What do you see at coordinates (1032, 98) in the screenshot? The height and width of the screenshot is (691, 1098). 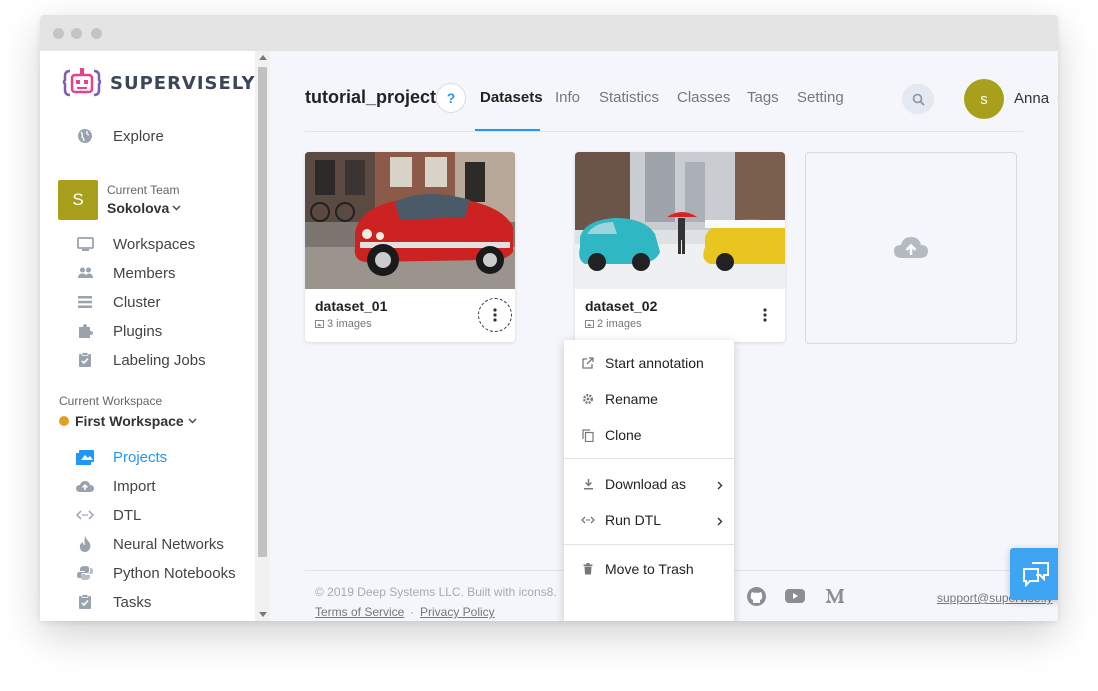 I see `user-name: Anna` at bounding box center [1032, 98].